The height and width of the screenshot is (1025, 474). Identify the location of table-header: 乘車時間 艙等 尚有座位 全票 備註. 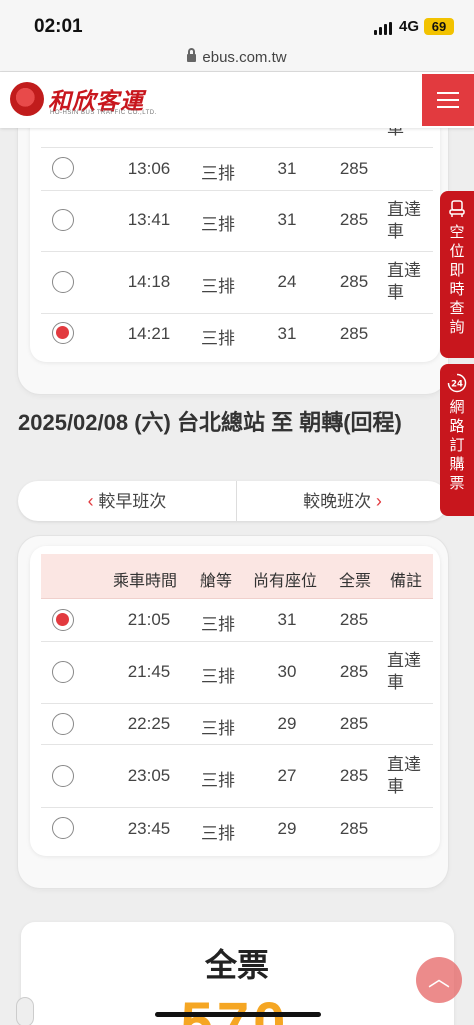
(237, 576).